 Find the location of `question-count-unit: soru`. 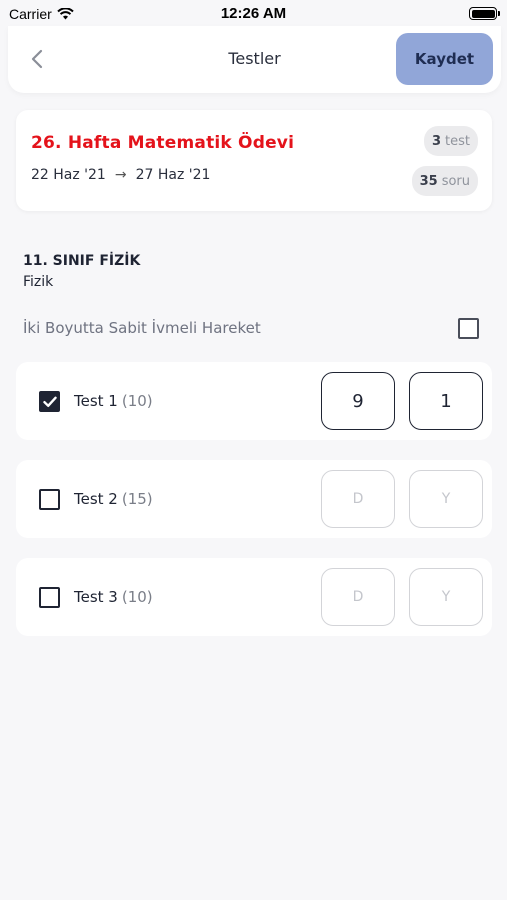

question-count-unit: soru is located at coordinates (455, 181).